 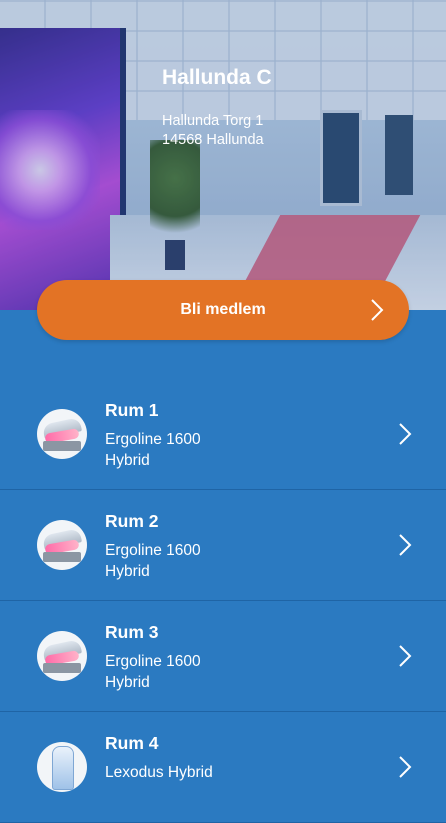 I want to click on room-name: Rum 1, so click(x=132, y=410).